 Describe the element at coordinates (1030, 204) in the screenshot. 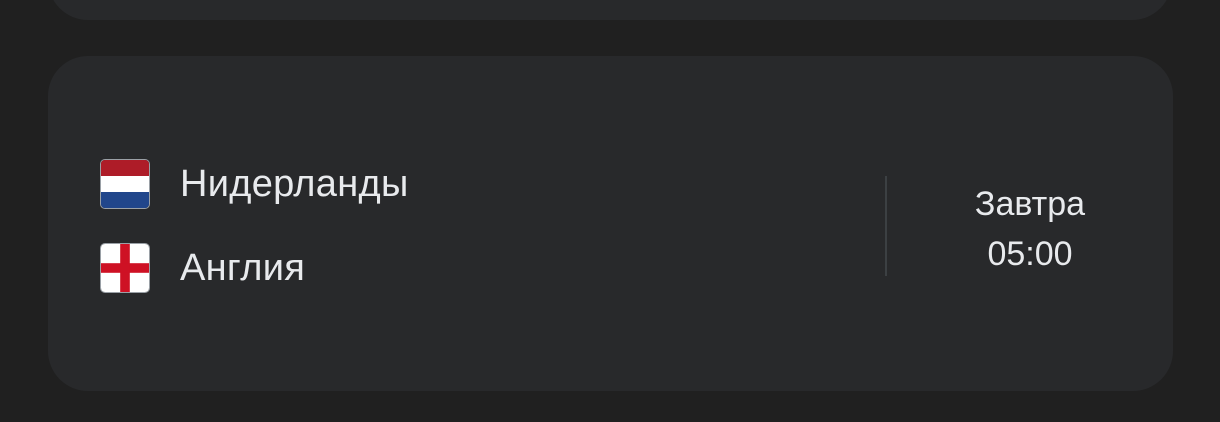

I see `match-day-label: Завтра` at that location.